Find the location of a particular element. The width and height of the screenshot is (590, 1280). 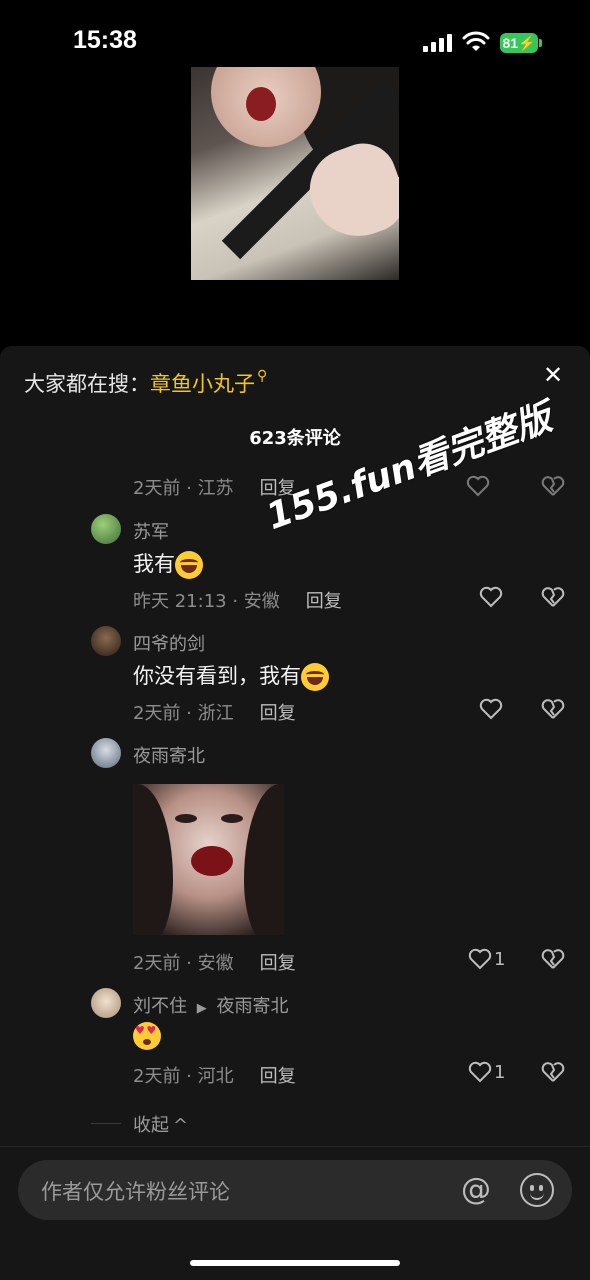

comment-input: 作者仅允许粉丝评论 @ is located at coordinates (295, 1190).